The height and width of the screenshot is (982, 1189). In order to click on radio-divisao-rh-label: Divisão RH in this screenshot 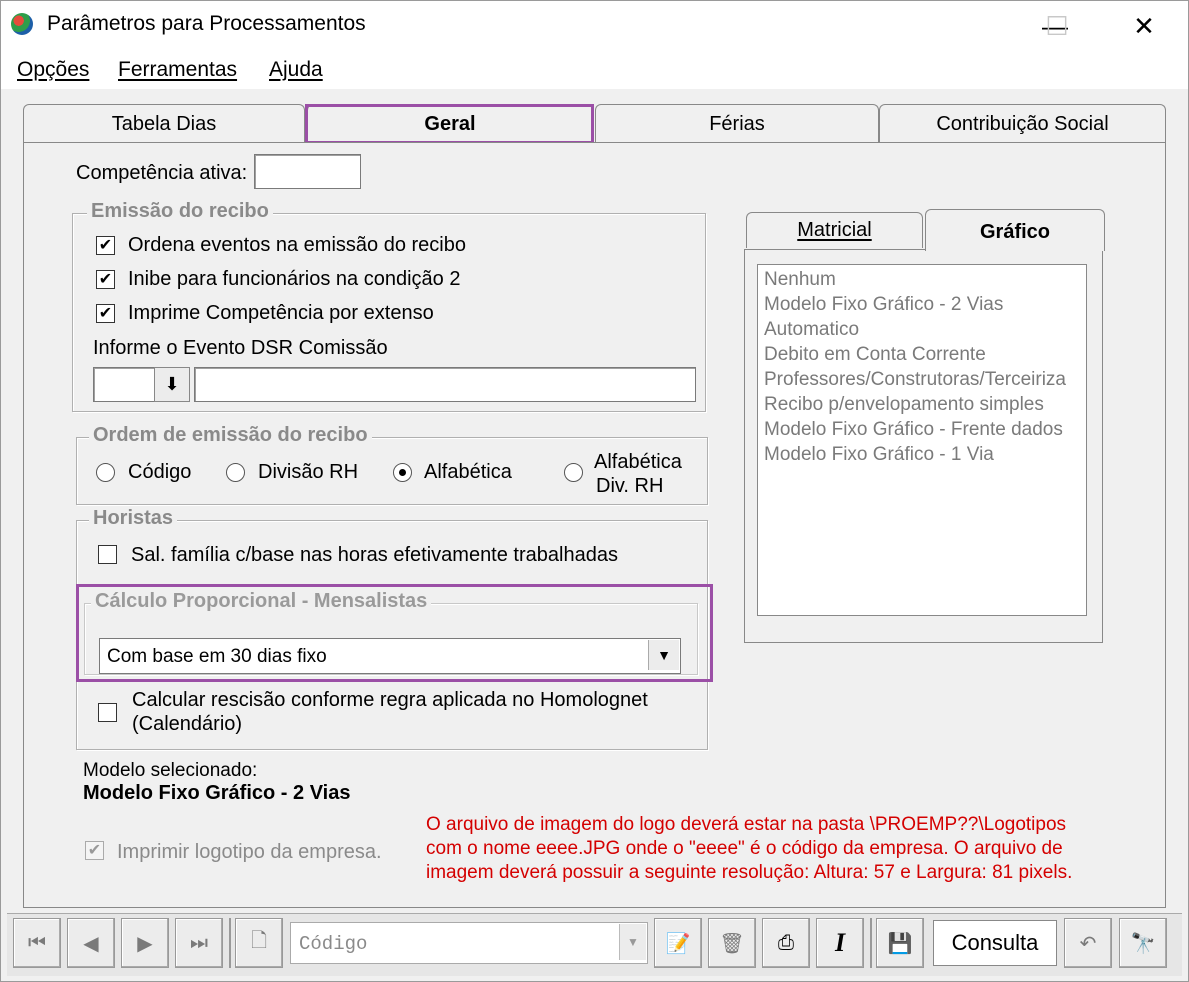, I will do `click(308, 472)`.